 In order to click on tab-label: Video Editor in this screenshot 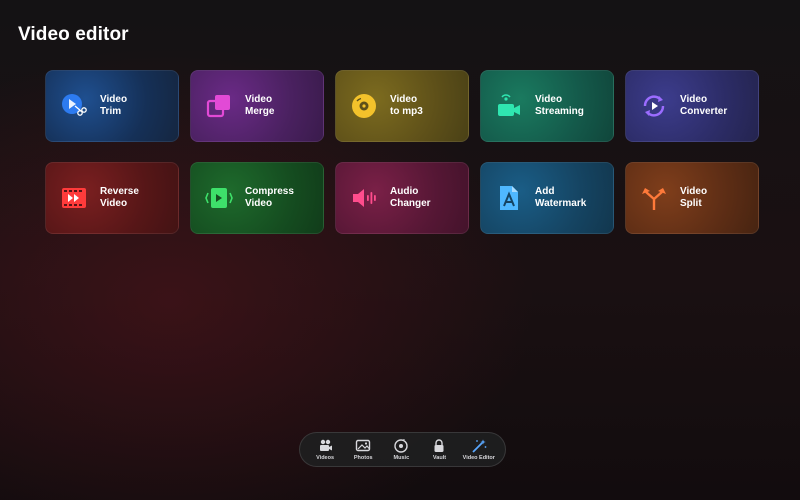, I will do `click(478, 457)`.